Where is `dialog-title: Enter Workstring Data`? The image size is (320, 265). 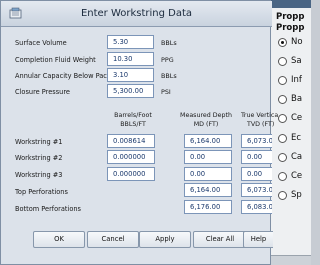 dialog-title: Enter Workstring Data is located at coordinates (136, 13).